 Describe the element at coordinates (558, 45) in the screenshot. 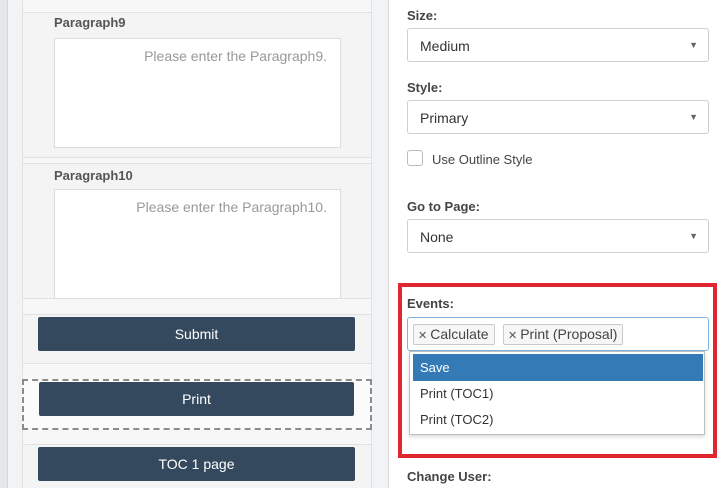

I see `size-select: Medium ▼` at that location.